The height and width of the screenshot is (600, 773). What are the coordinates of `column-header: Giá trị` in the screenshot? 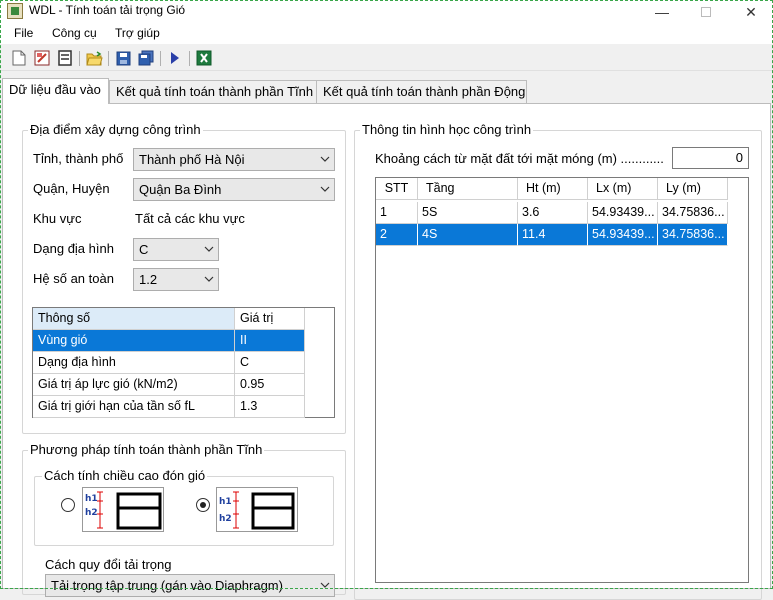 It's located at (270, 319).